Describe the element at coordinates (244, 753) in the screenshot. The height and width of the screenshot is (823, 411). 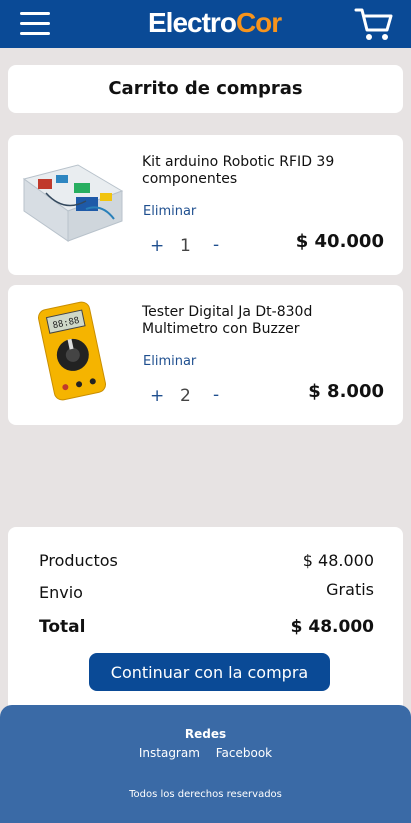
I see `facebook-link: Facebook` at that location.